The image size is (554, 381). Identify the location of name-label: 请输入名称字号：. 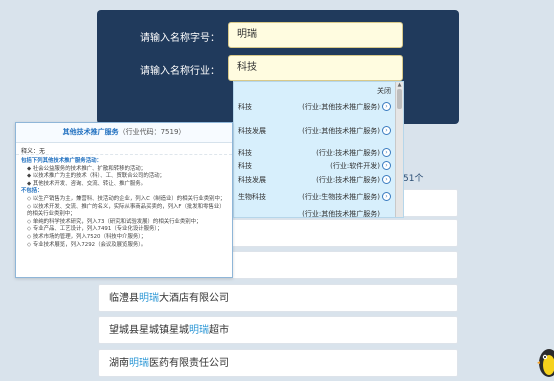
(180, 38).